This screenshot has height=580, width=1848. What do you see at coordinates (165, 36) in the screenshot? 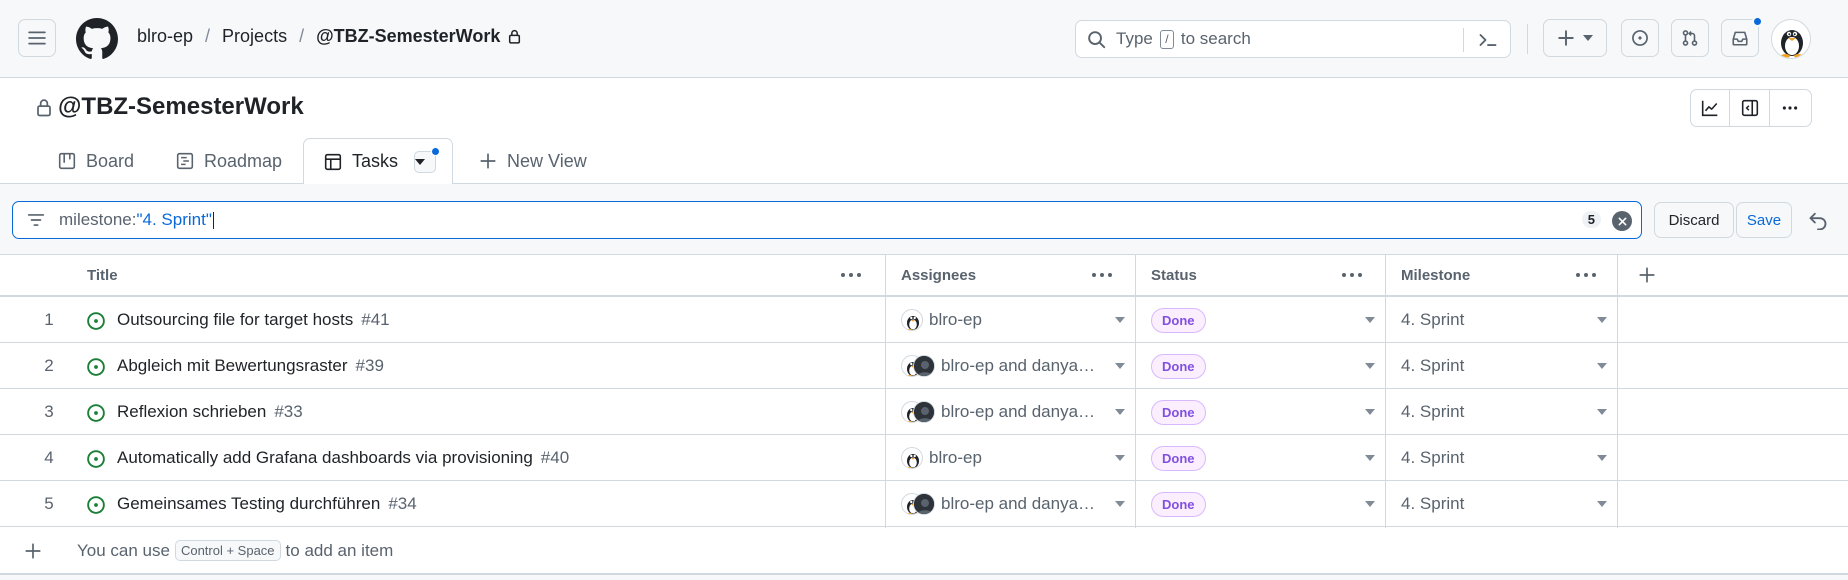
I see `breadcrumb-owner: blro-ep` at bounding box center [165, 36].